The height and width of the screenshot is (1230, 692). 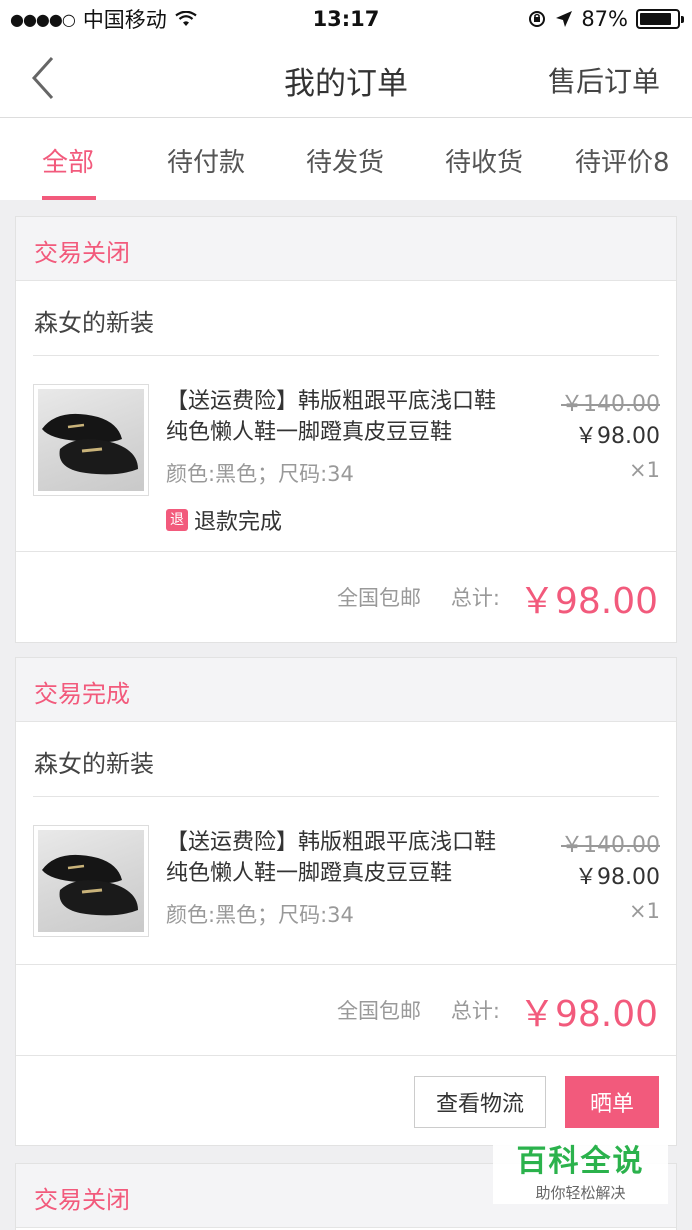 What do you see at coordinates (537, 19) in the screenshot?
I see `orientation-lock-icon` at bounding box center [537, 19].